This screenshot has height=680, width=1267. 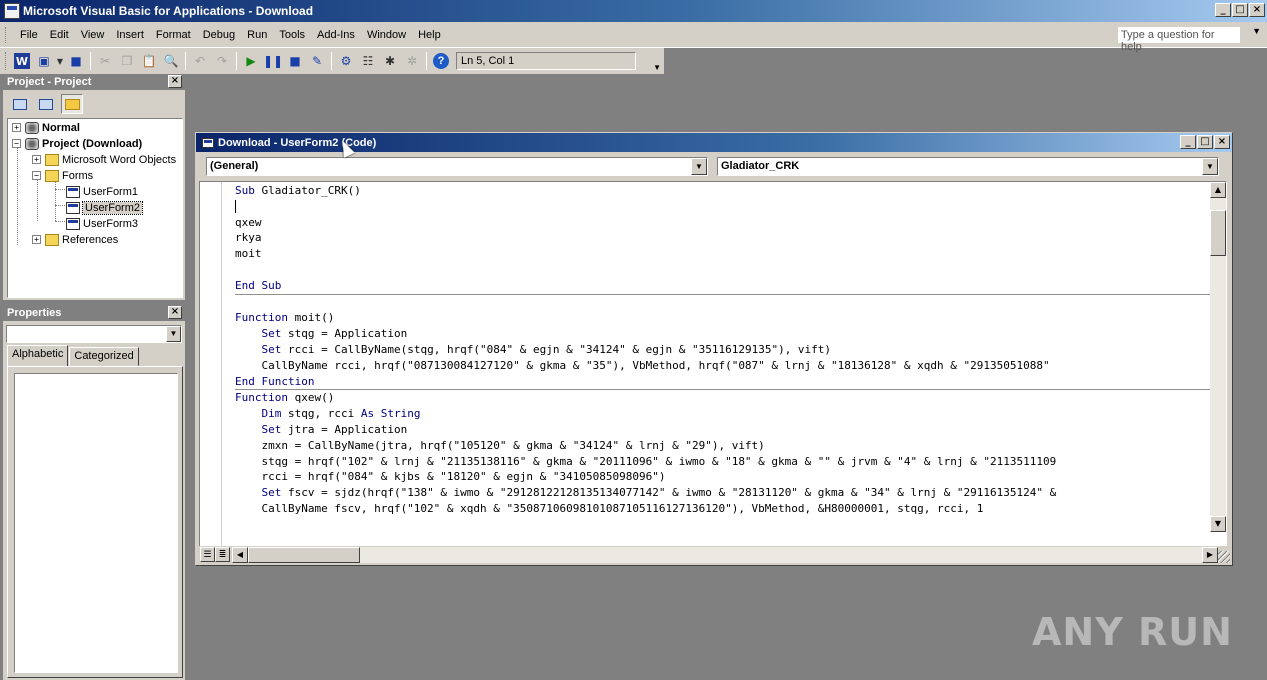 I want to click on design-mode-icon: ✎, so click(x=317, y=61).